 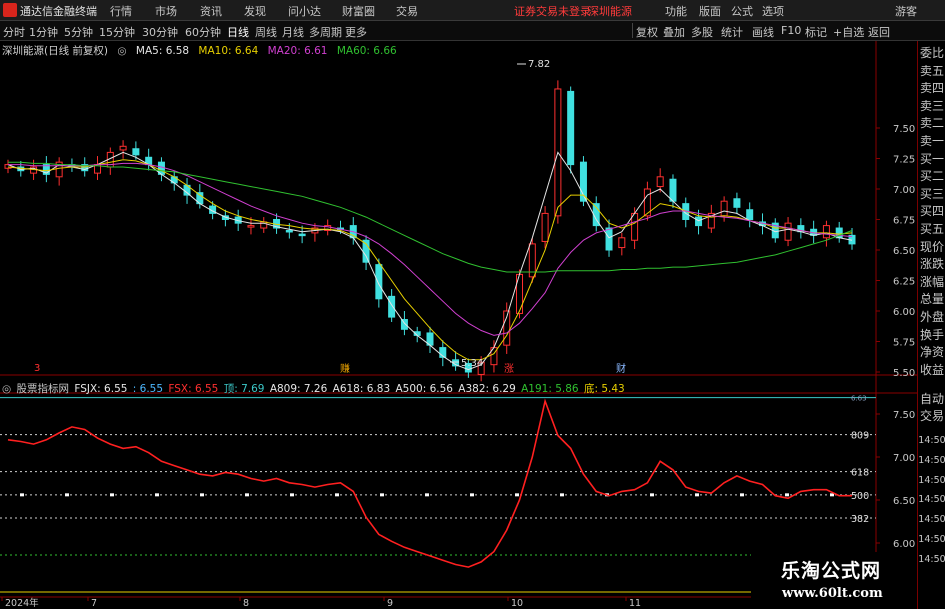 I want to click on sidebar-item: 换手, so click(x=931, y=335).